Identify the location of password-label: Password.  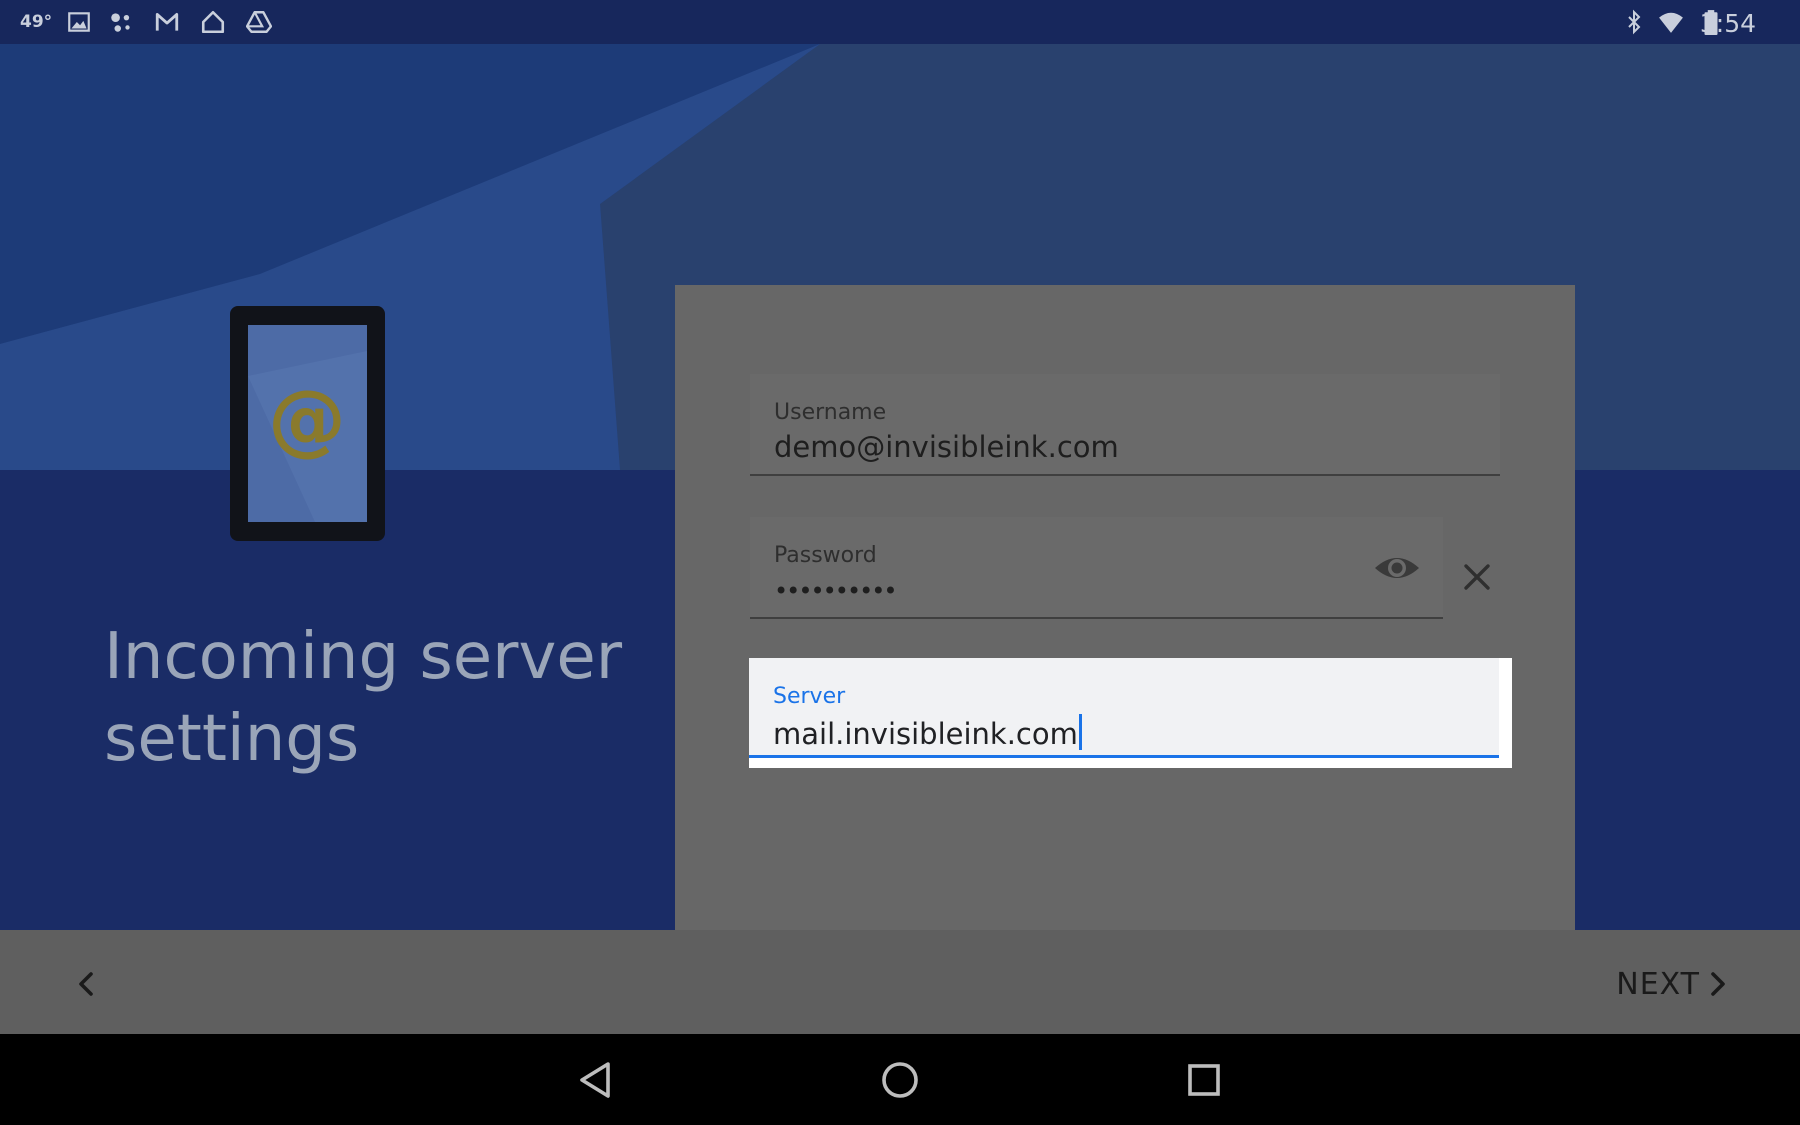
(825, 555).